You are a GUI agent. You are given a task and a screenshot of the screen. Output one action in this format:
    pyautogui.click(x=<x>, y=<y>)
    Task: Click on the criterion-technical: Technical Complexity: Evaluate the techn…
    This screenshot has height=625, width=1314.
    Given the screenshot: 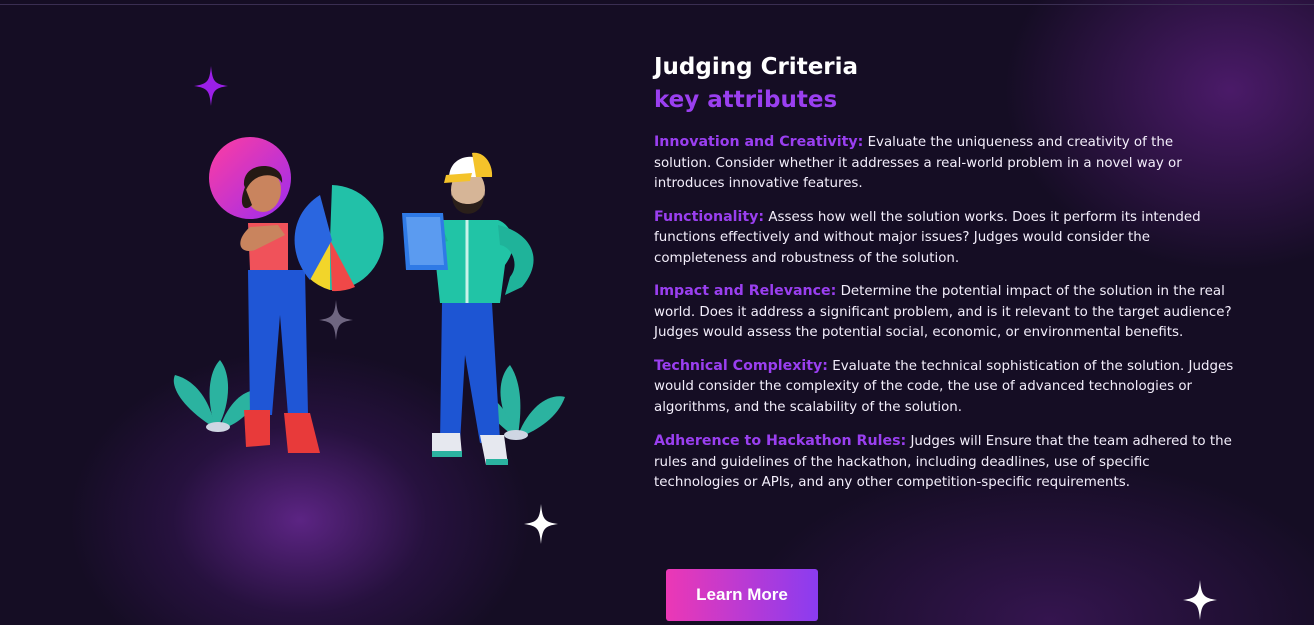 What is the action you would take?
    pyautogui.click(x=944, y=387)
    